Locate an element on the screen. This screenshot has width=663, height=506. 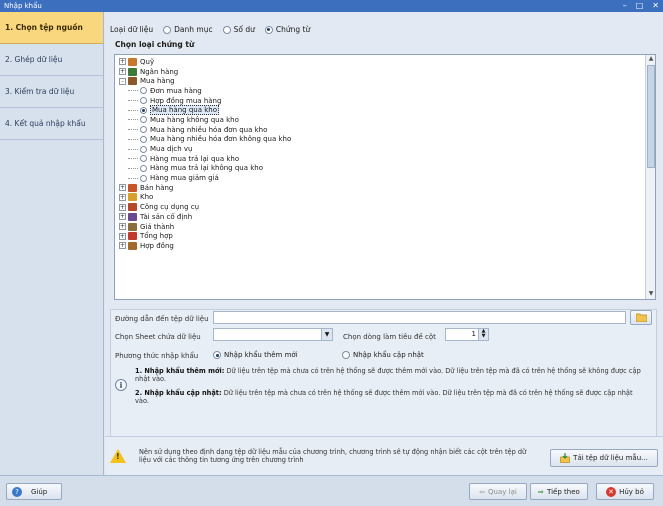
tree-item: Hàng mua trả lại không qua kho is located at coordinates (381, 169).